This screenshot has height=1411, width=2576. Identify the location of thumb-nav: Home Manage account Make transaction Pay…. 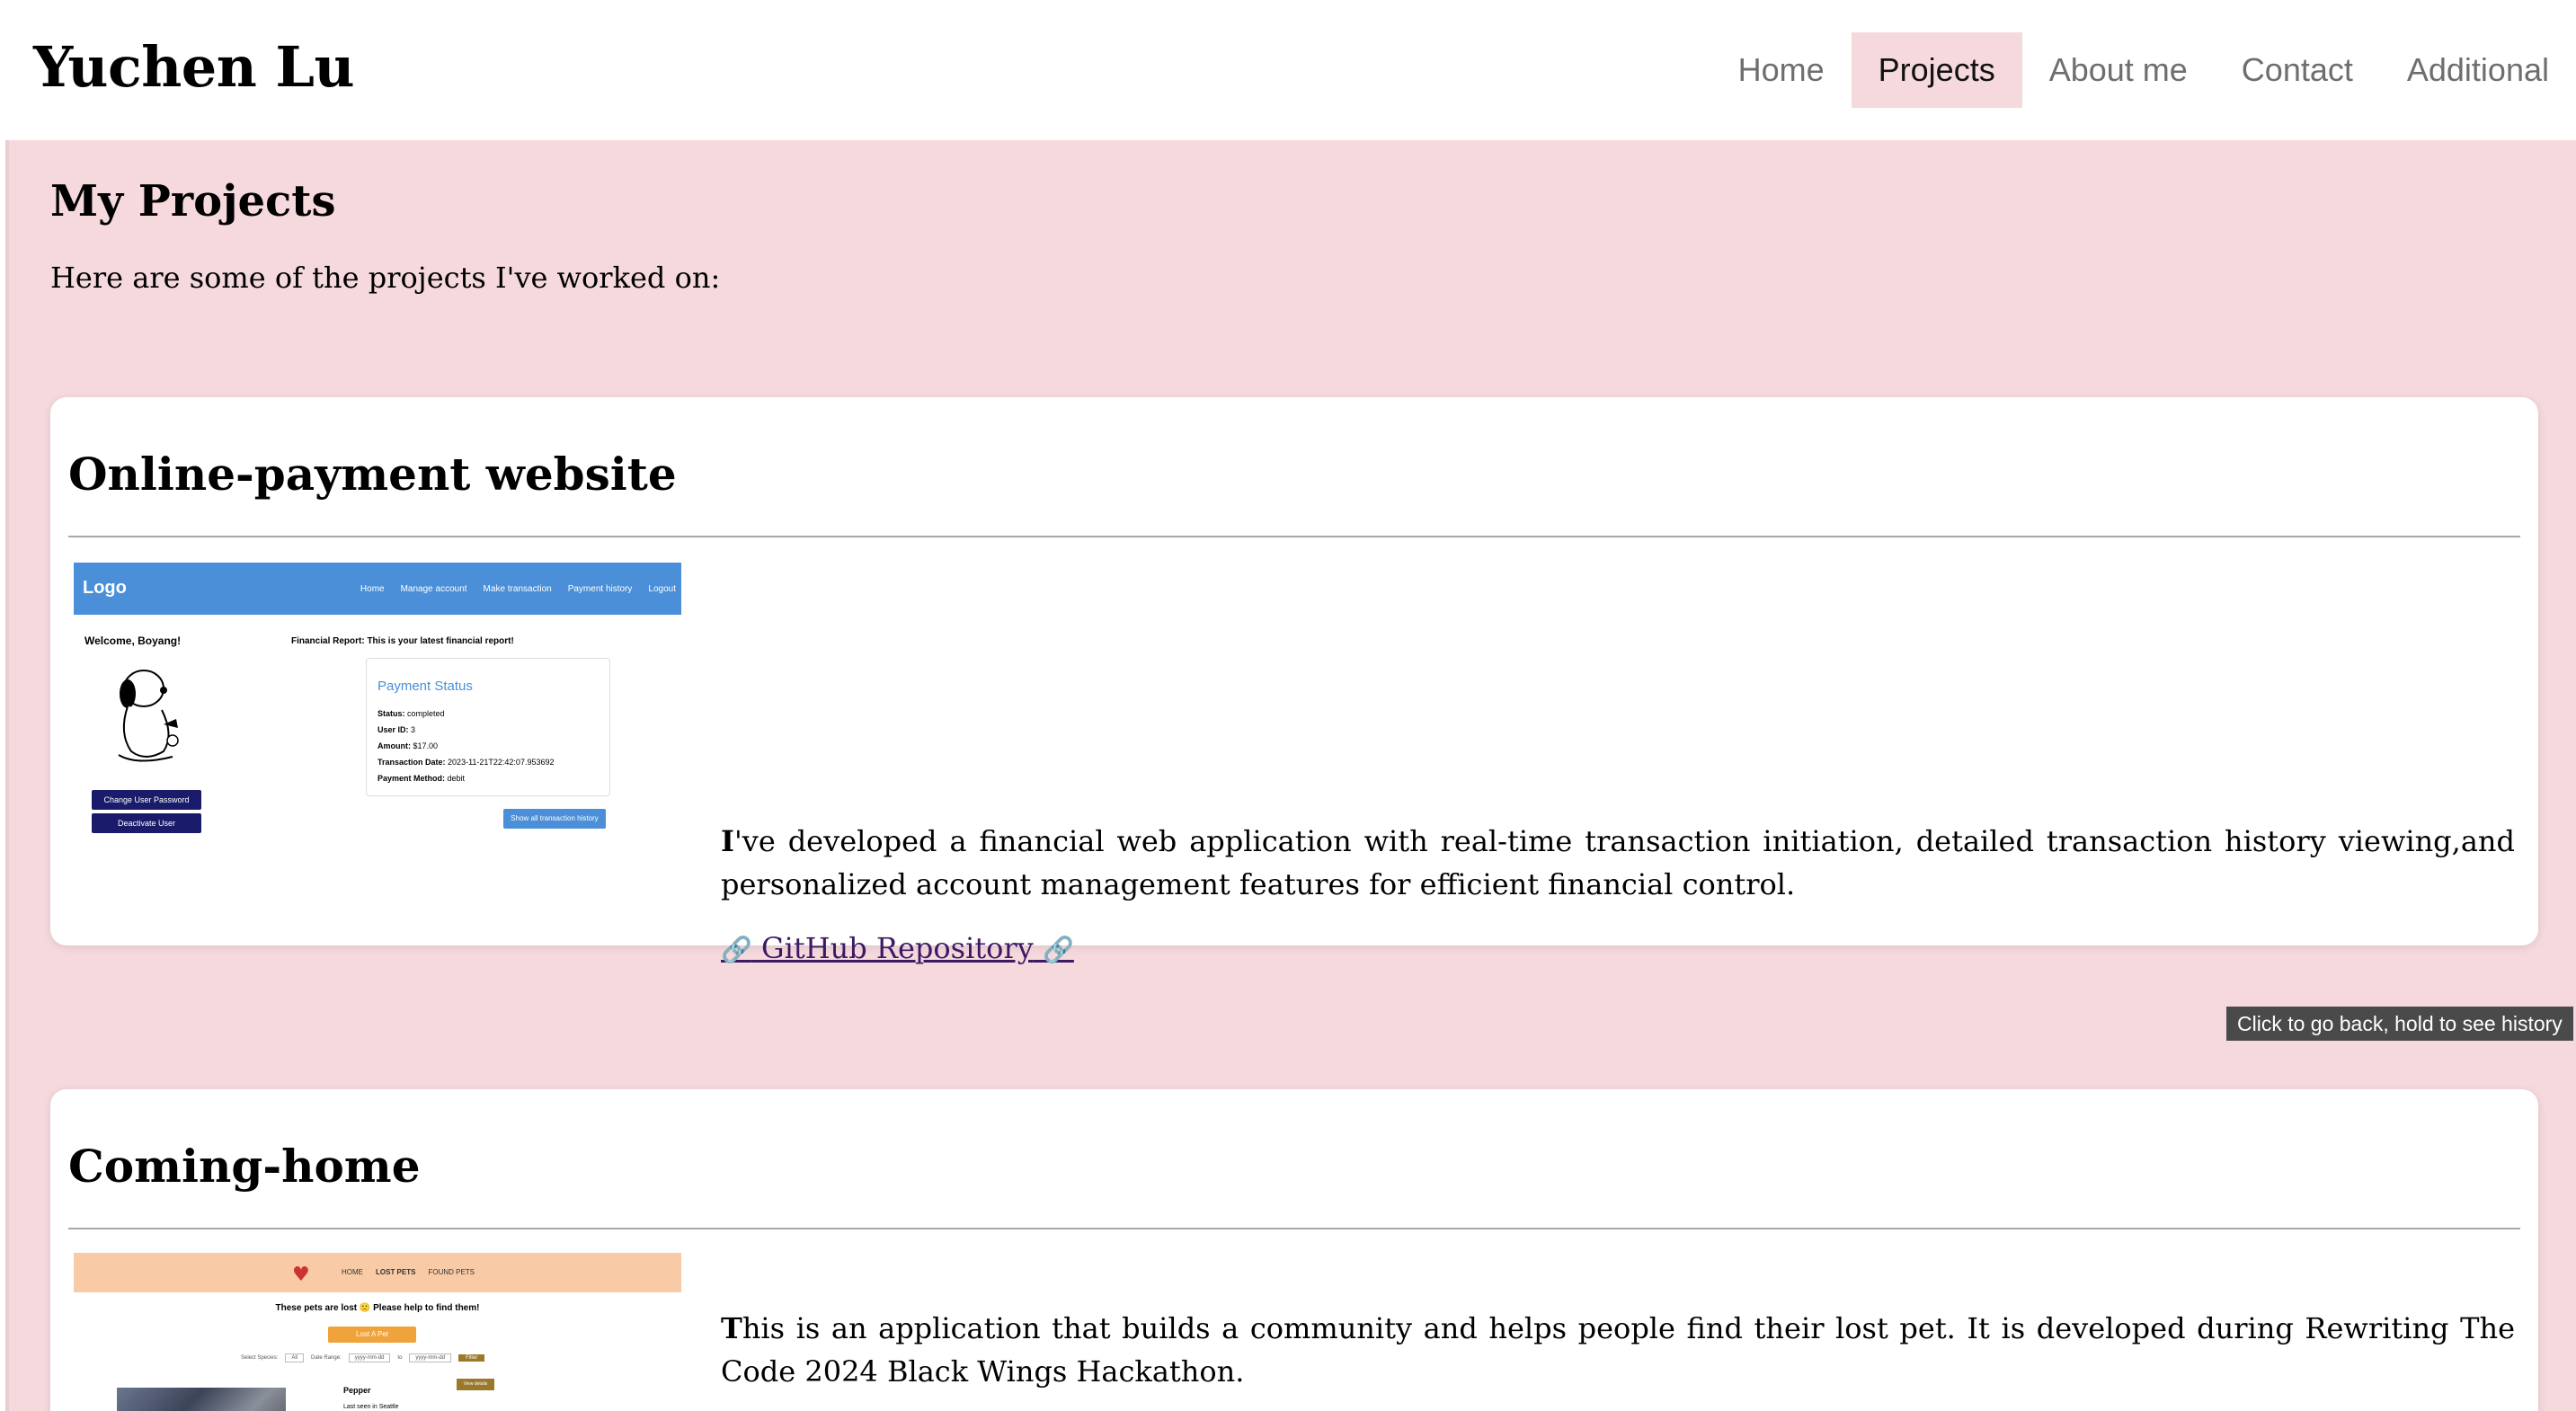
(518, 589).